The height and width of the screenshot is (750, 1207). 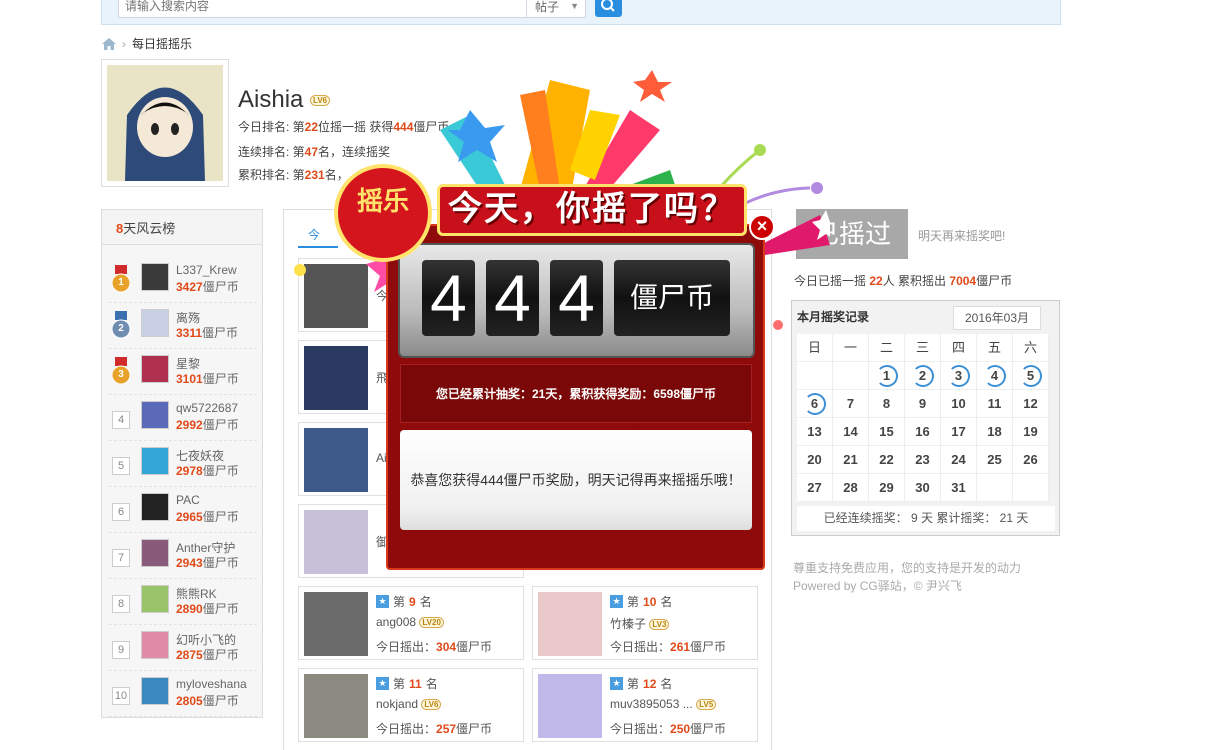 I want to click on card-user-name: ang008 LV20, so click(x=410, y=622).